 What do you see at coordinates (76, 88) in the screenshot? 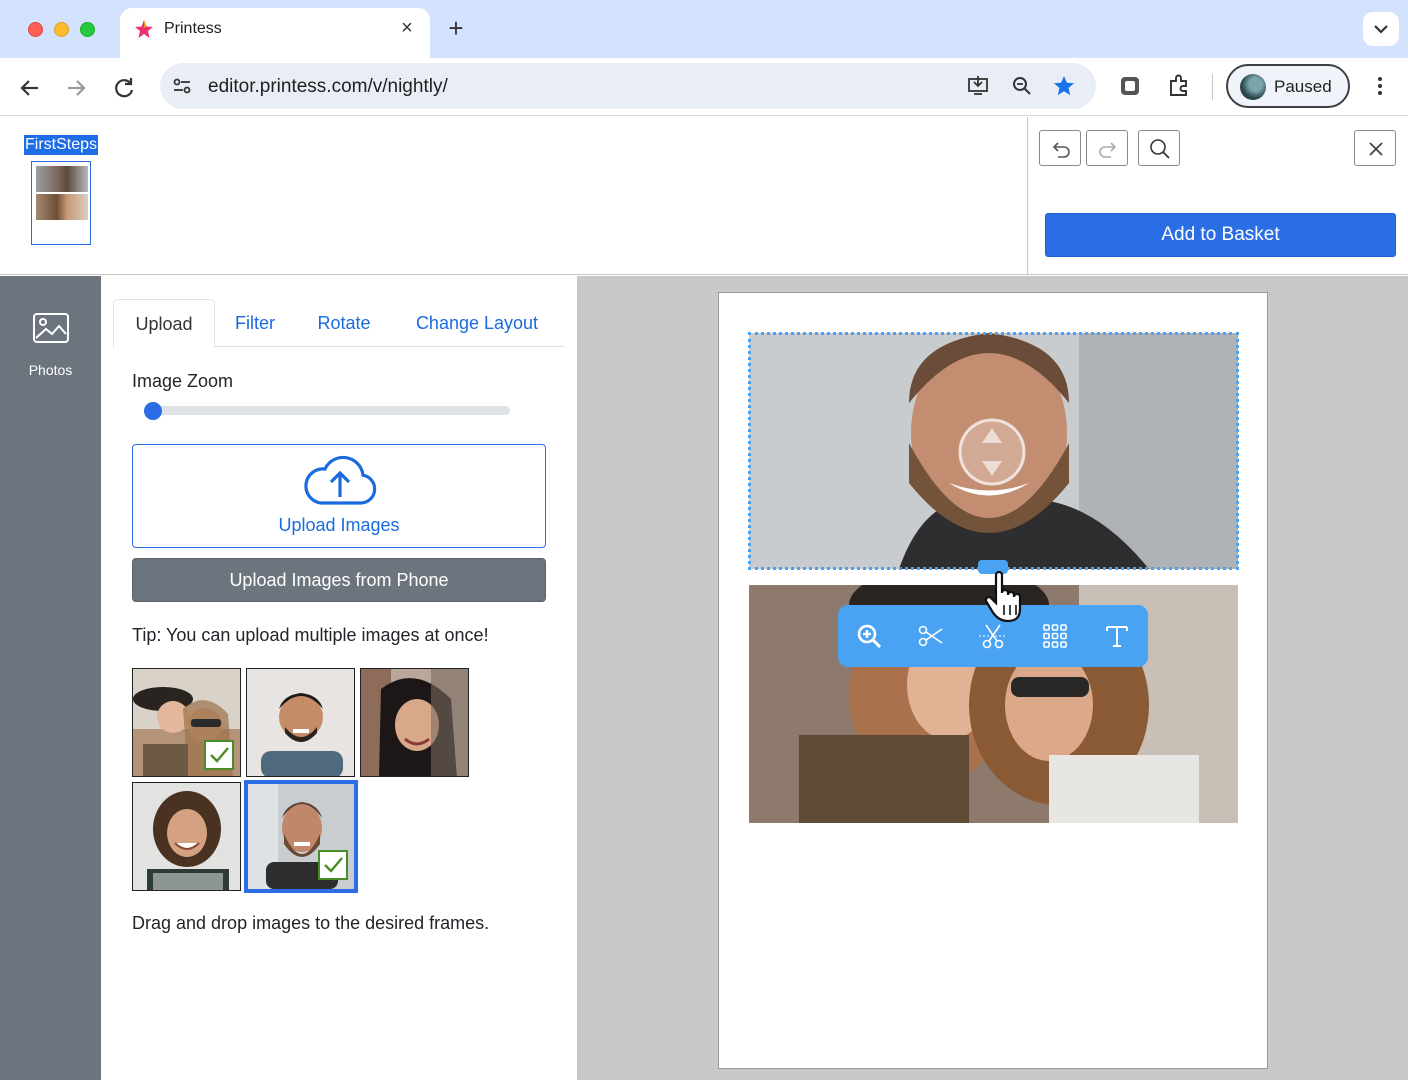
I see `forward-arrow-icon` at bounding box center [76, 88].